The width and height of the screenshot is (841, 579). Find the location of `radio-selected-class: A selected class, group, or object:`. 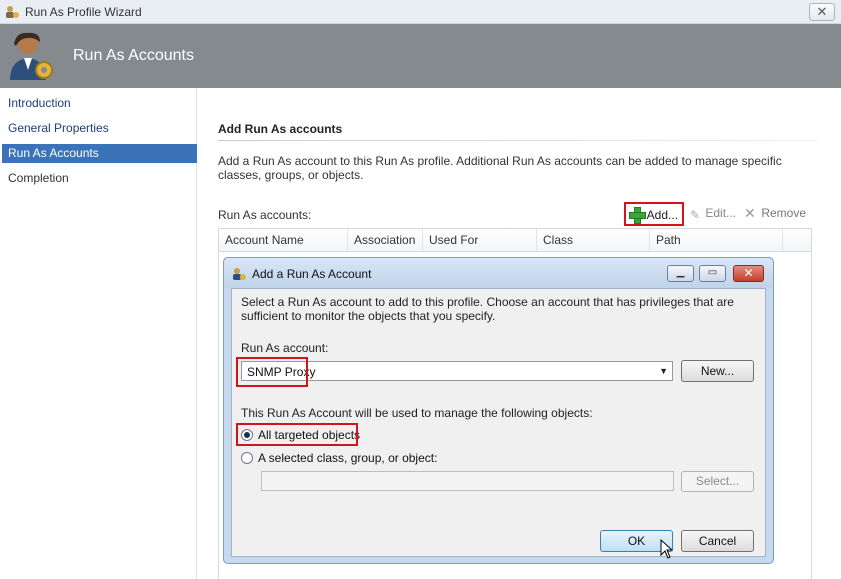

radio-selected-class: A selected class, group, or object: is located at coordinates (339, 458).